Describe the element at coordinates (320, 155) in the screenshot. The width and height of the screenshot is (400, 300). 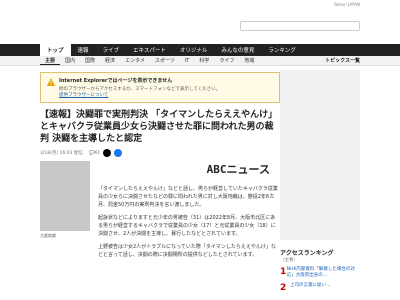
I see `ad-slot` at that location.